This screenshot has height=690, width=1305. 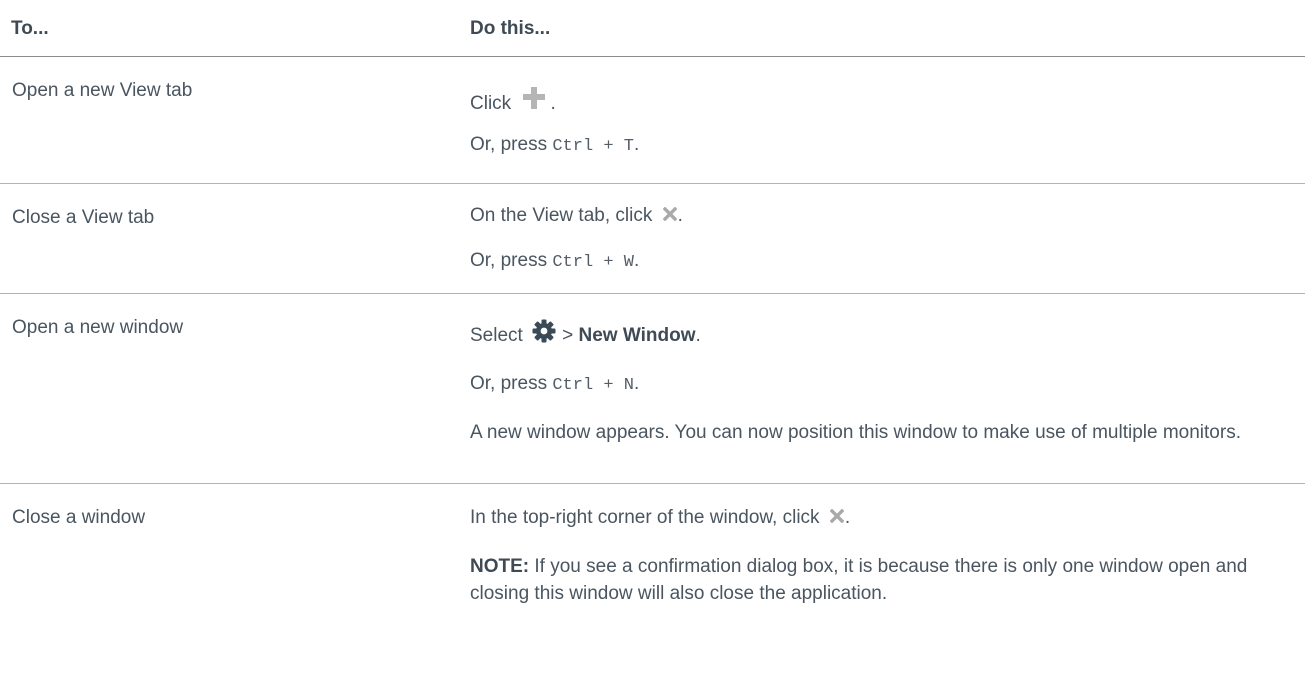 I want to click on action-cell: Open a new View tab, so click(x=235, y=120).